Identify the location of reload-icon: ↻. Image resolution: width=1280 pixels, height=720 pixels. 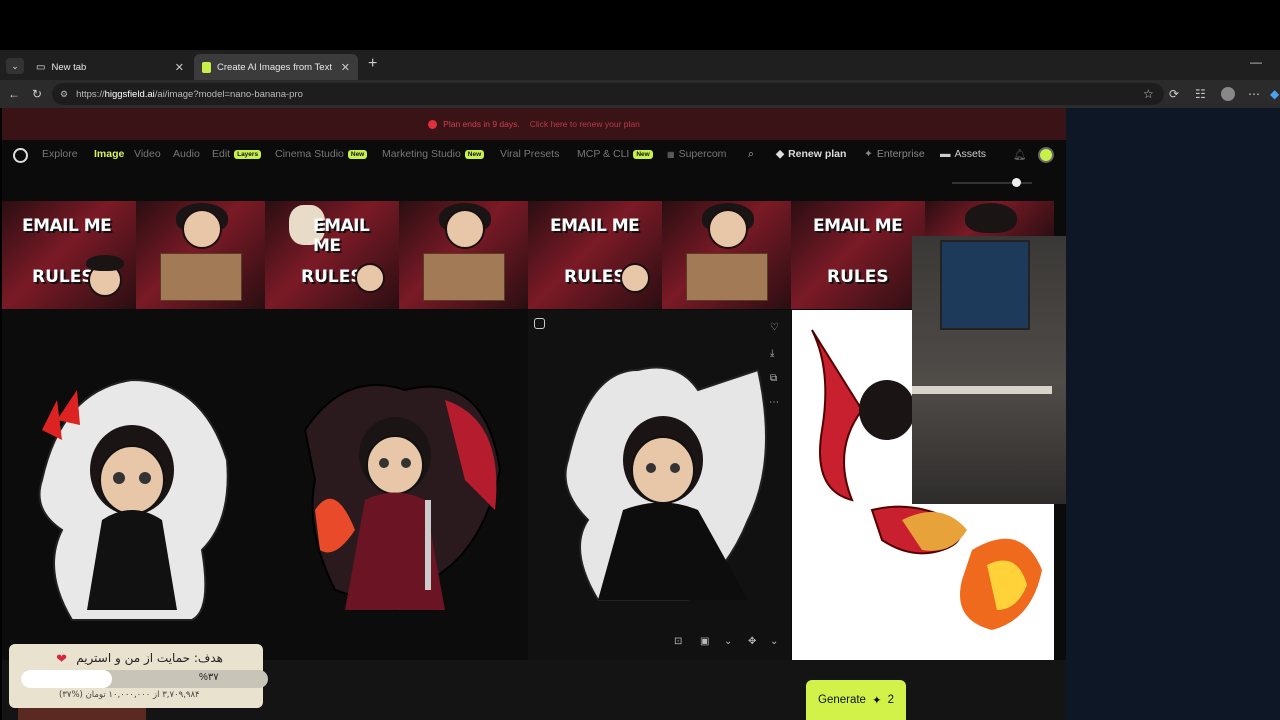
(37, 94).